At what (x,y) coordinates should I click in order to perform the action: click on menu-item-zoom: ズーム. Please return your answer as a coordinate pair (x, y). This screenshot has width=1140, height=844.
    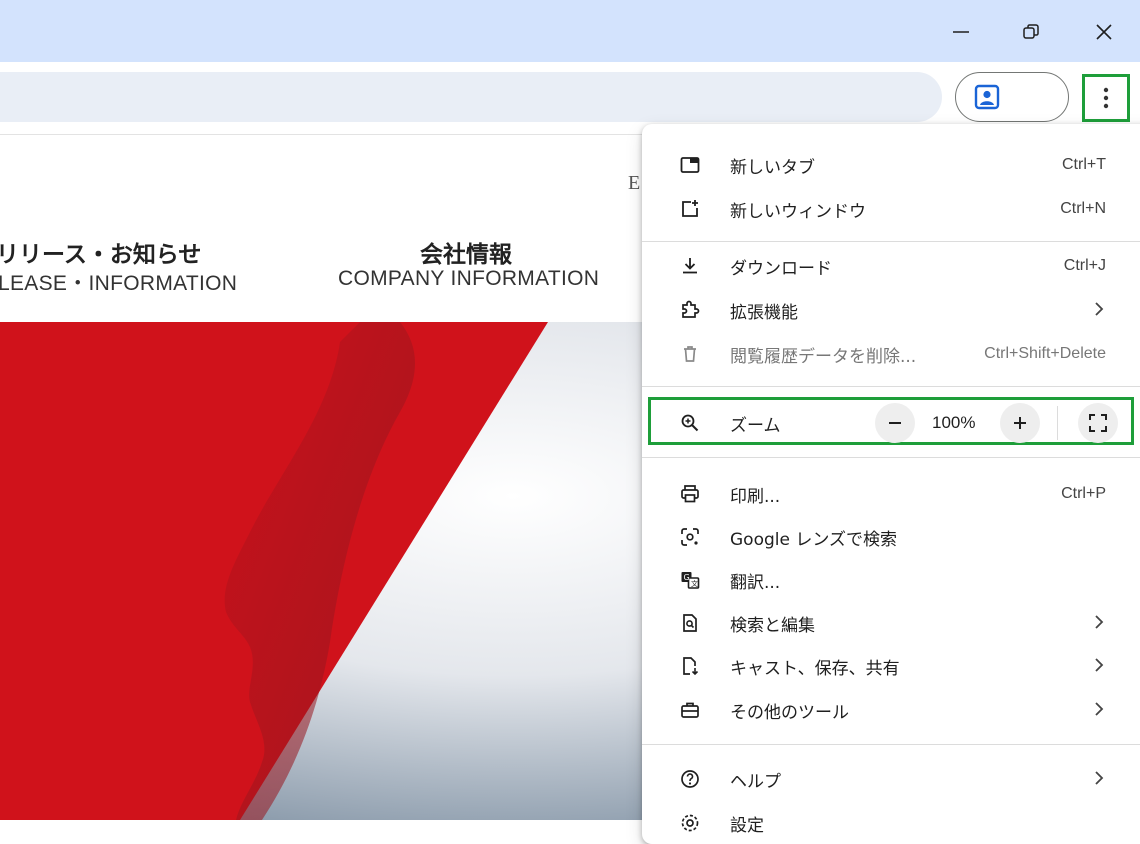
    Looking at the image, I should click on (757, 423).